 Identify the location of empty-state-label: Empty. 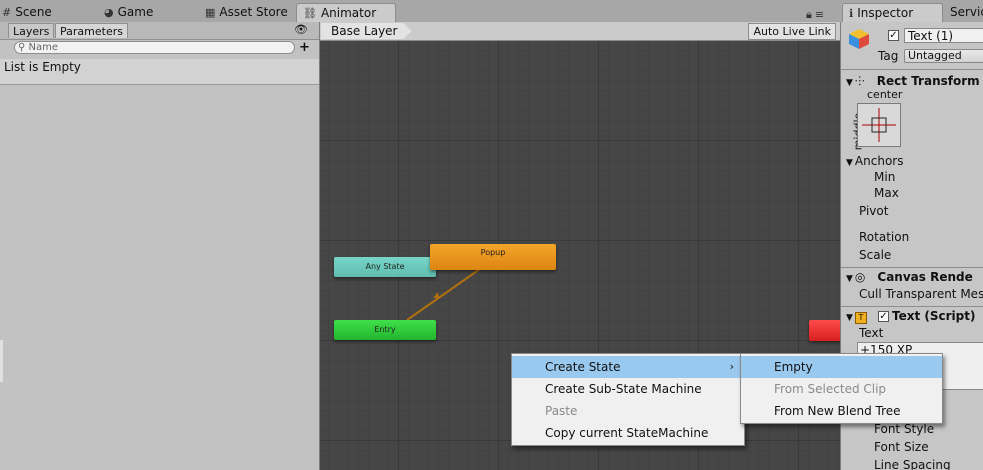
(793, 367).